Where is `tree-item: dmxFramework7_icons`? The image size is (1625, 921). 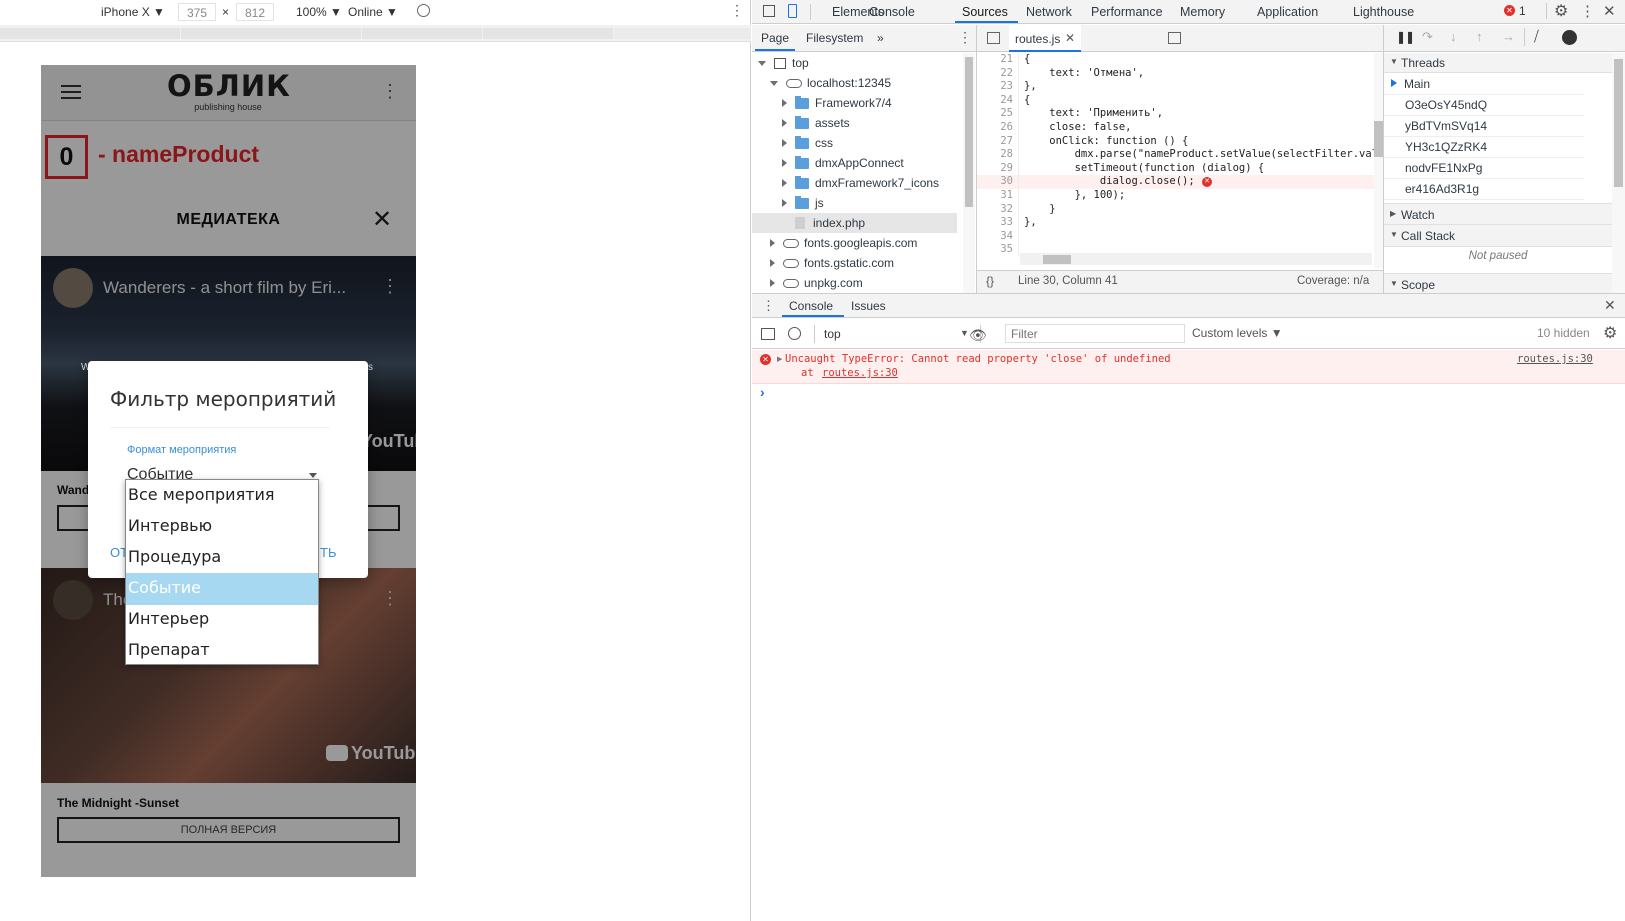 tree-item: dmxFramework7_icons is located at coordinates (854, 183).